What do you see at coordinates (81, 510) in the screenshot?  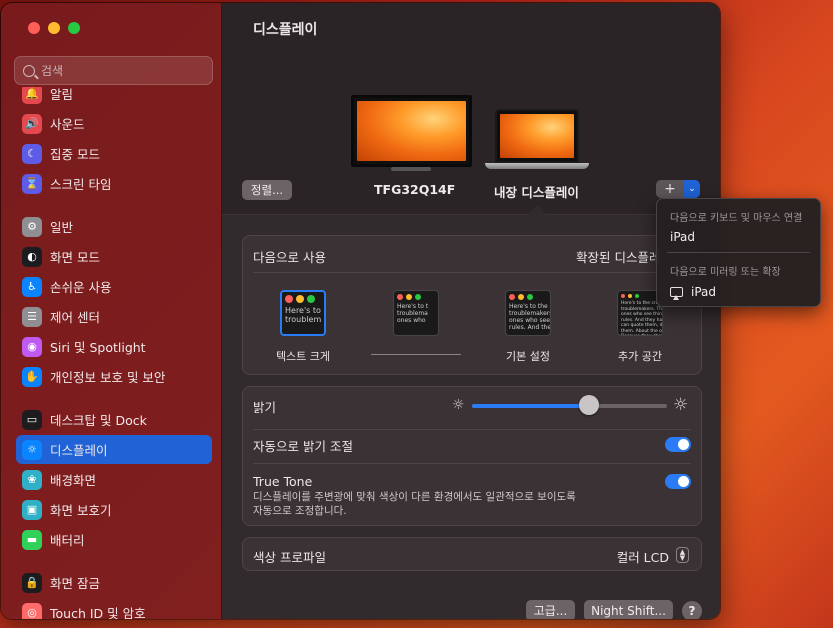 I see `sidebar-item-label: 화면 보호기` at bounding box center [81, 510].